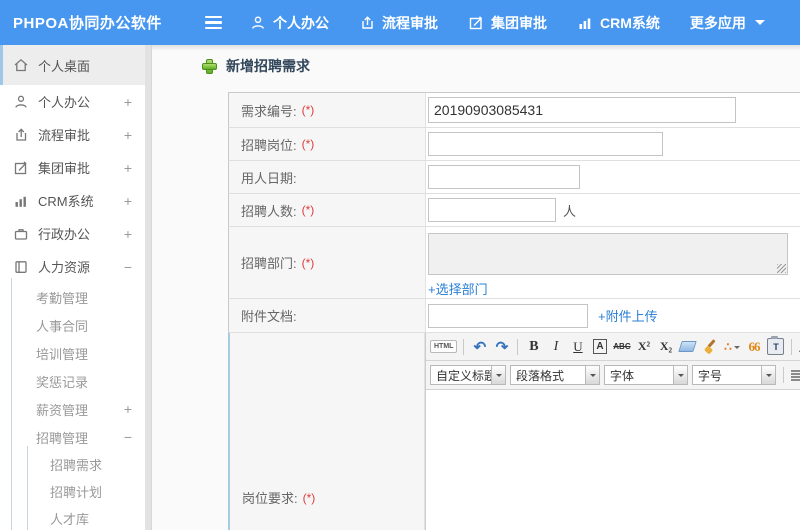 Image resolution: width=800 pixels, height=530 pixels. I want to click on sidebar-item-personal-office: 个人办公 +, so click(72, 101).